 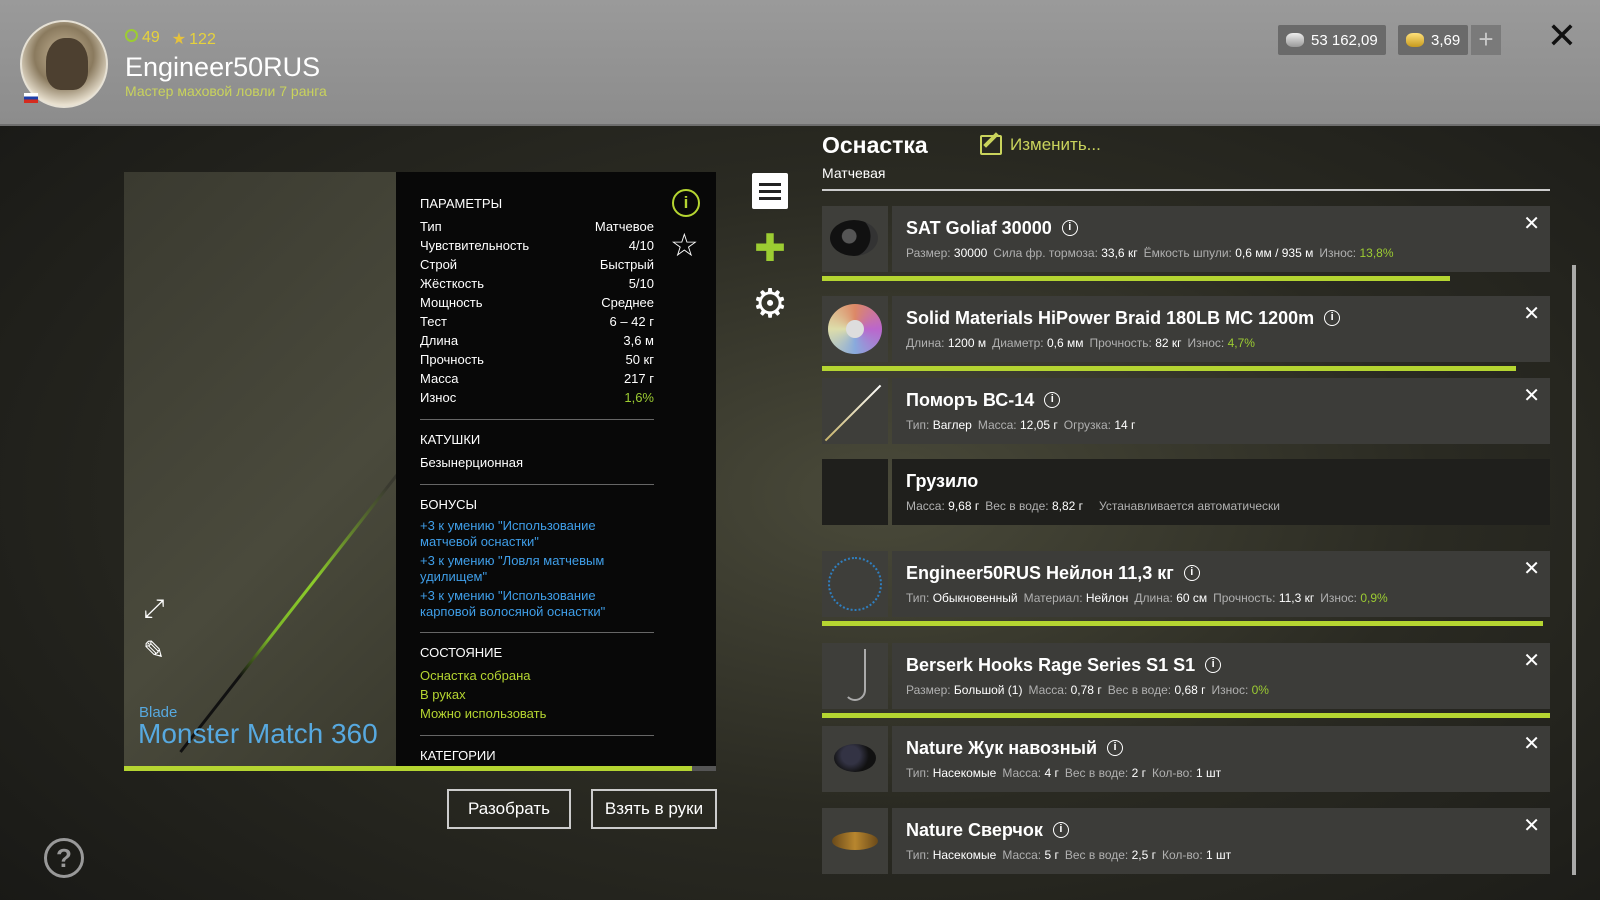 I want to click on leader-image, so click(x=855, y=584).